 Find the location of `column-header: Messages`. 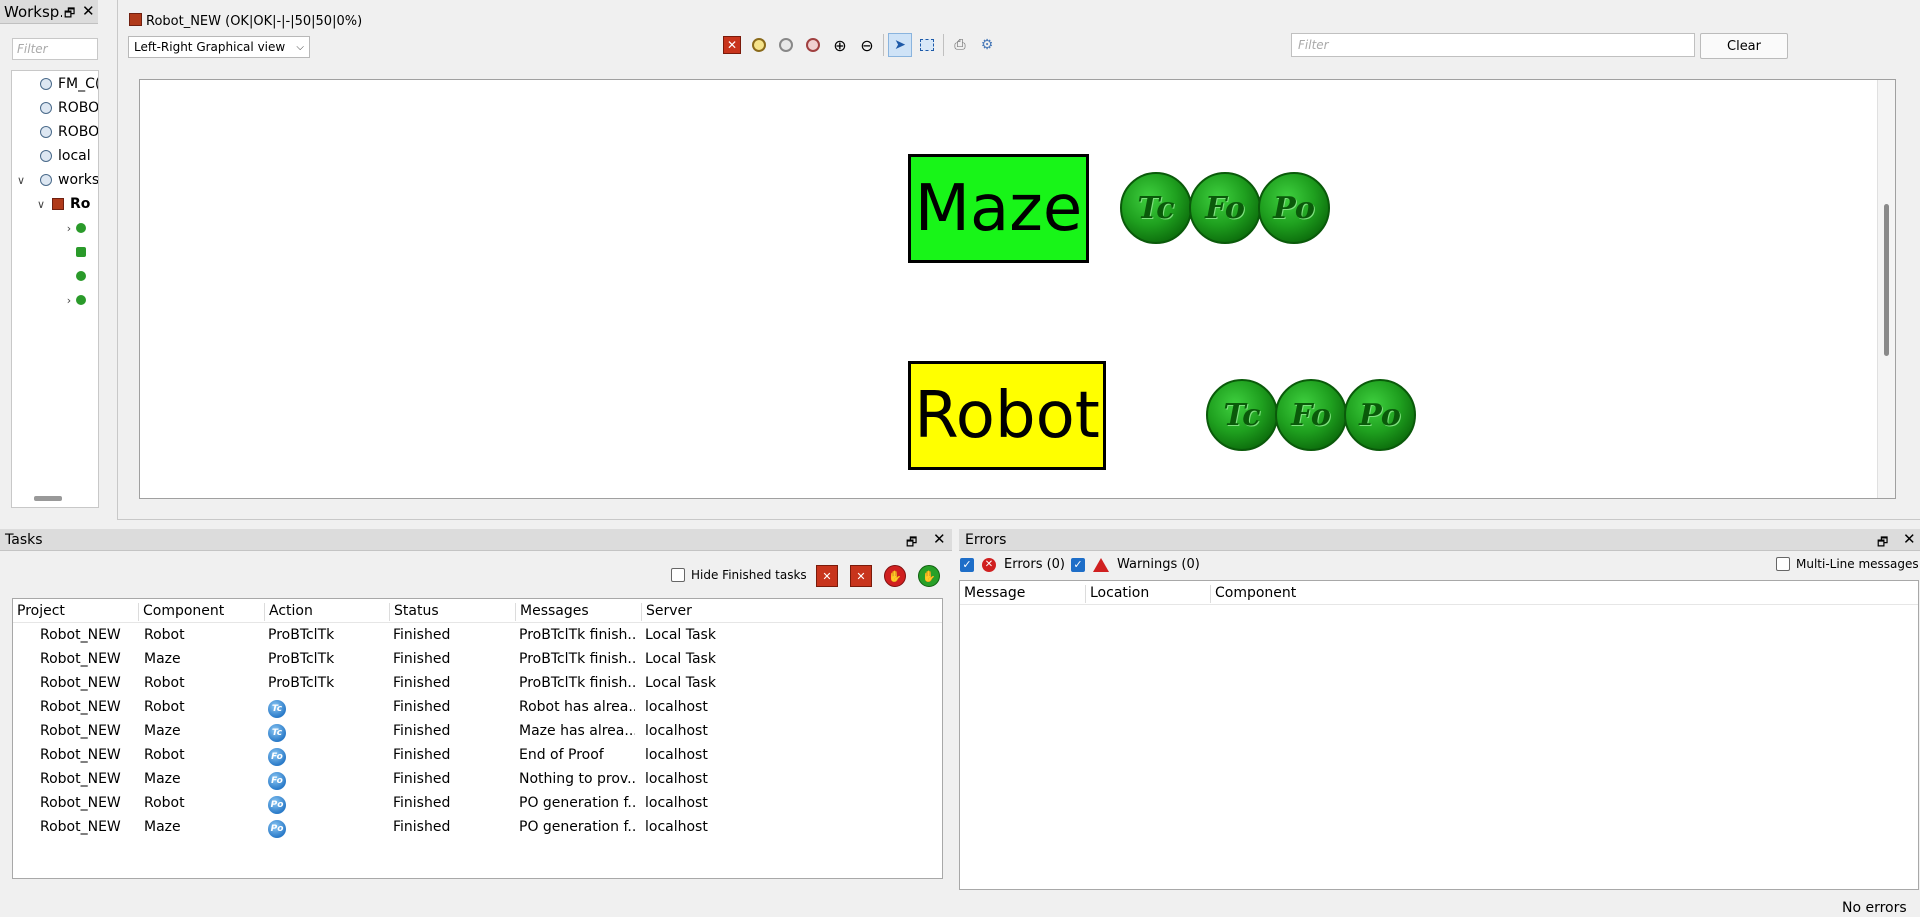

column-header: Messages is located at coordinates (578, 612).